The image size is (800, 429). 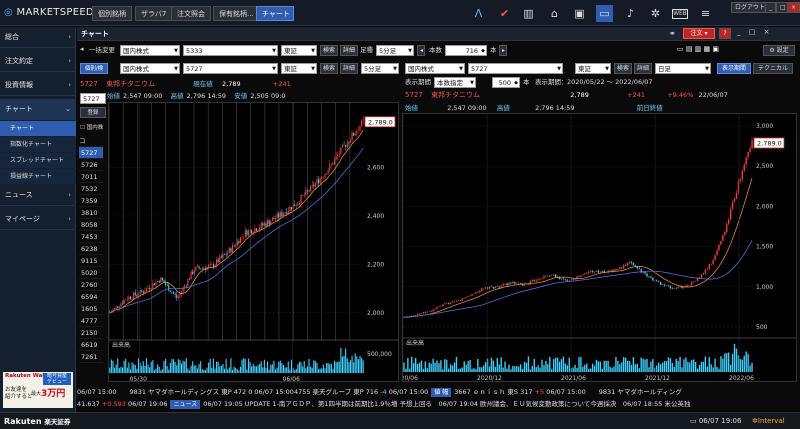 I want to click on technical-button: テクニカル, so click(x=773, y=68).